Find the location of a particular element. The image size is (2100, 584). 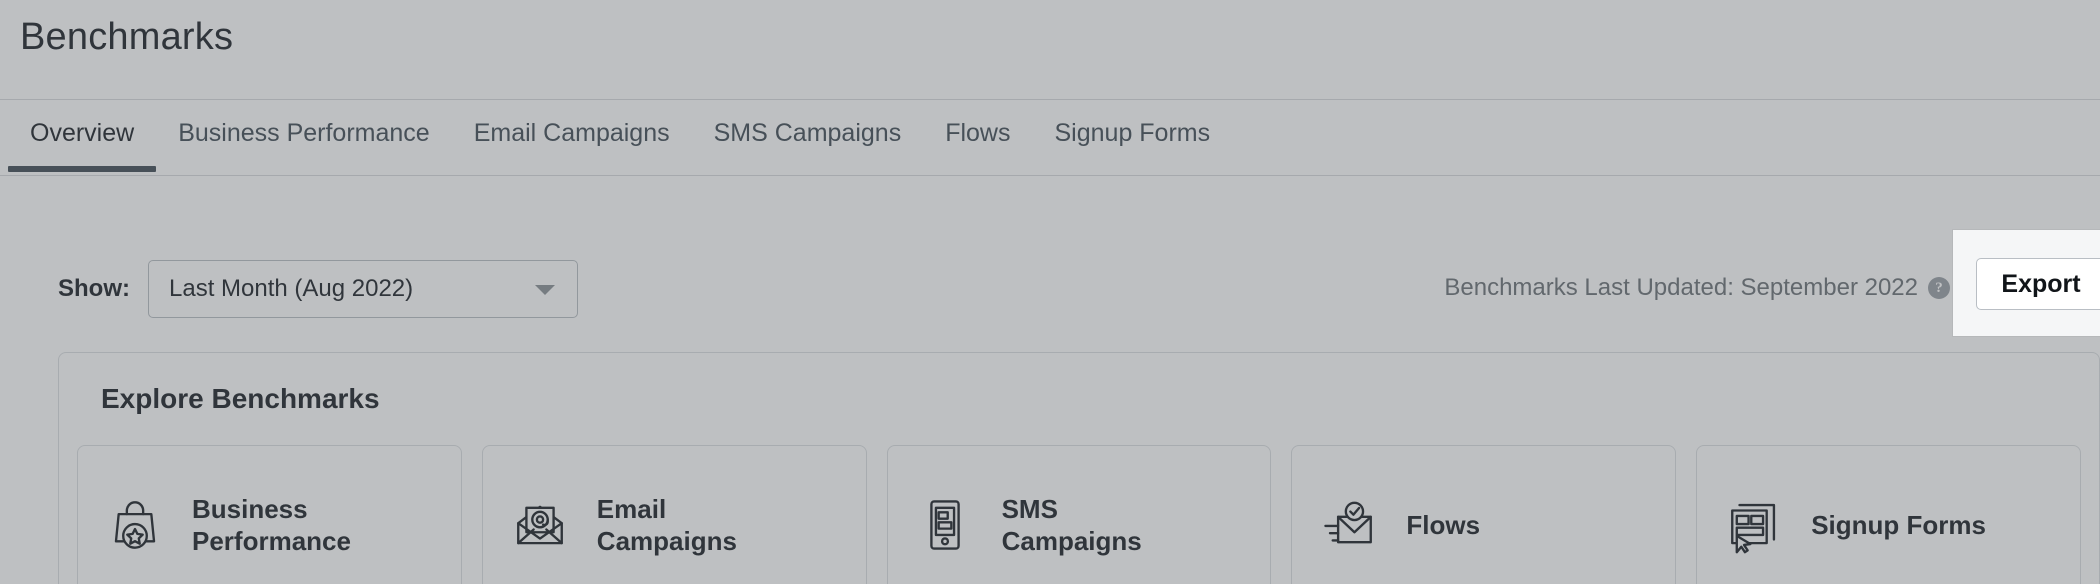

panel-title: Explore Benchmarks is located at coordinates (240, 398).